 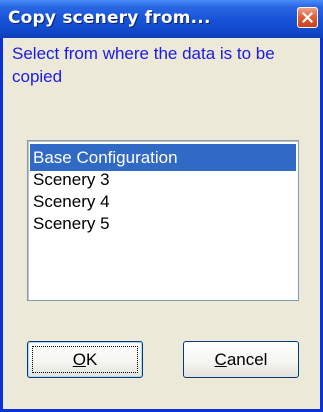 I want to click on ok-mnemonic: O, so click(x=79, y=359).